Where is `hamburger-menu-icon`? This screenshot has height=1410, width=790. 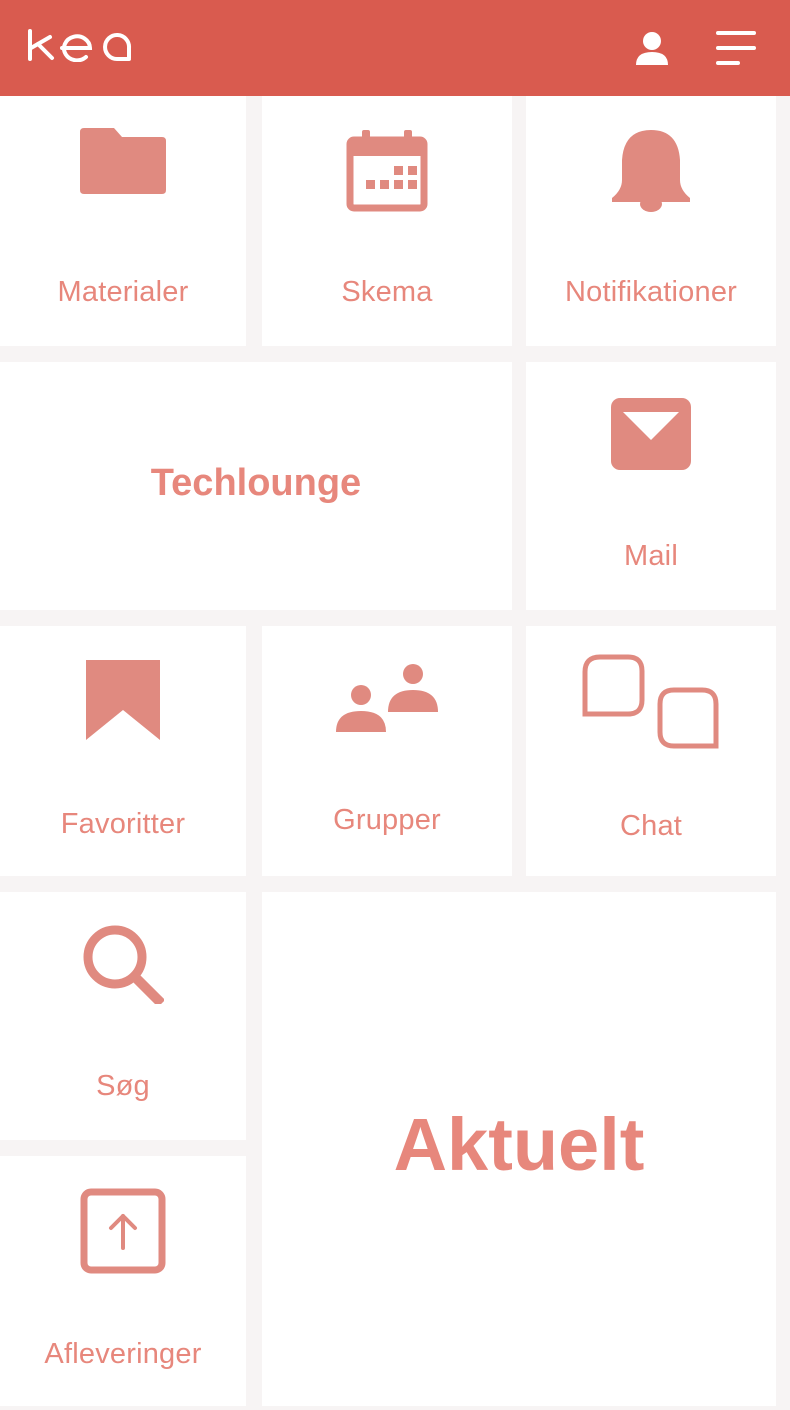
hamburger-menu-icon is located at coordinates (736, 48).